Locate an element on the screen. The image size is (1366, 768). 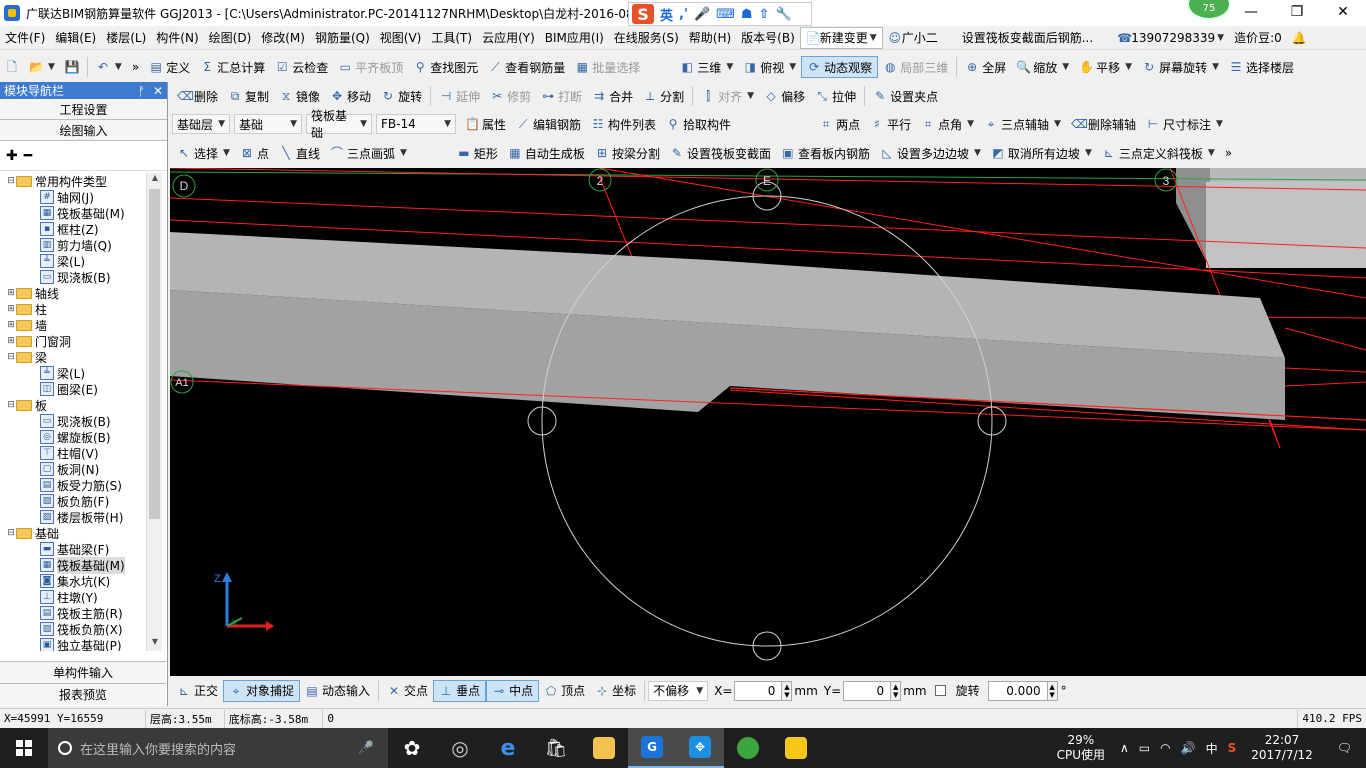
taskbar-app-notes is located at coordinates (796, 748).